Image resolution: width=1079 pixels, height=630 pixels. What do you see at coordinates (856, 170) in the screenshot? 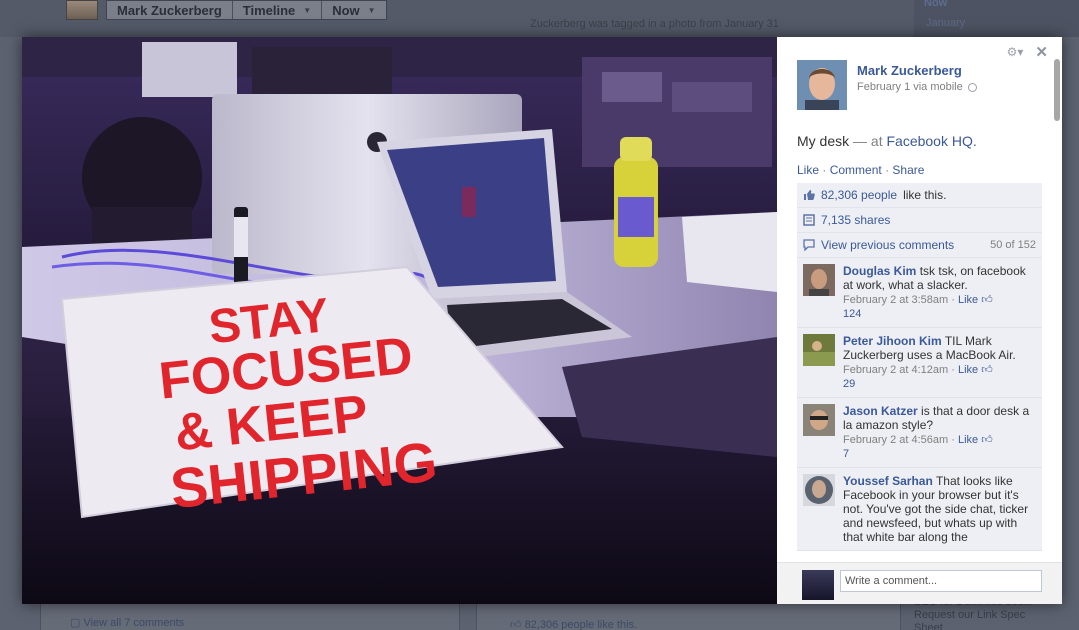
I see `comment-link: Comment` at bounding box center [856, 170].